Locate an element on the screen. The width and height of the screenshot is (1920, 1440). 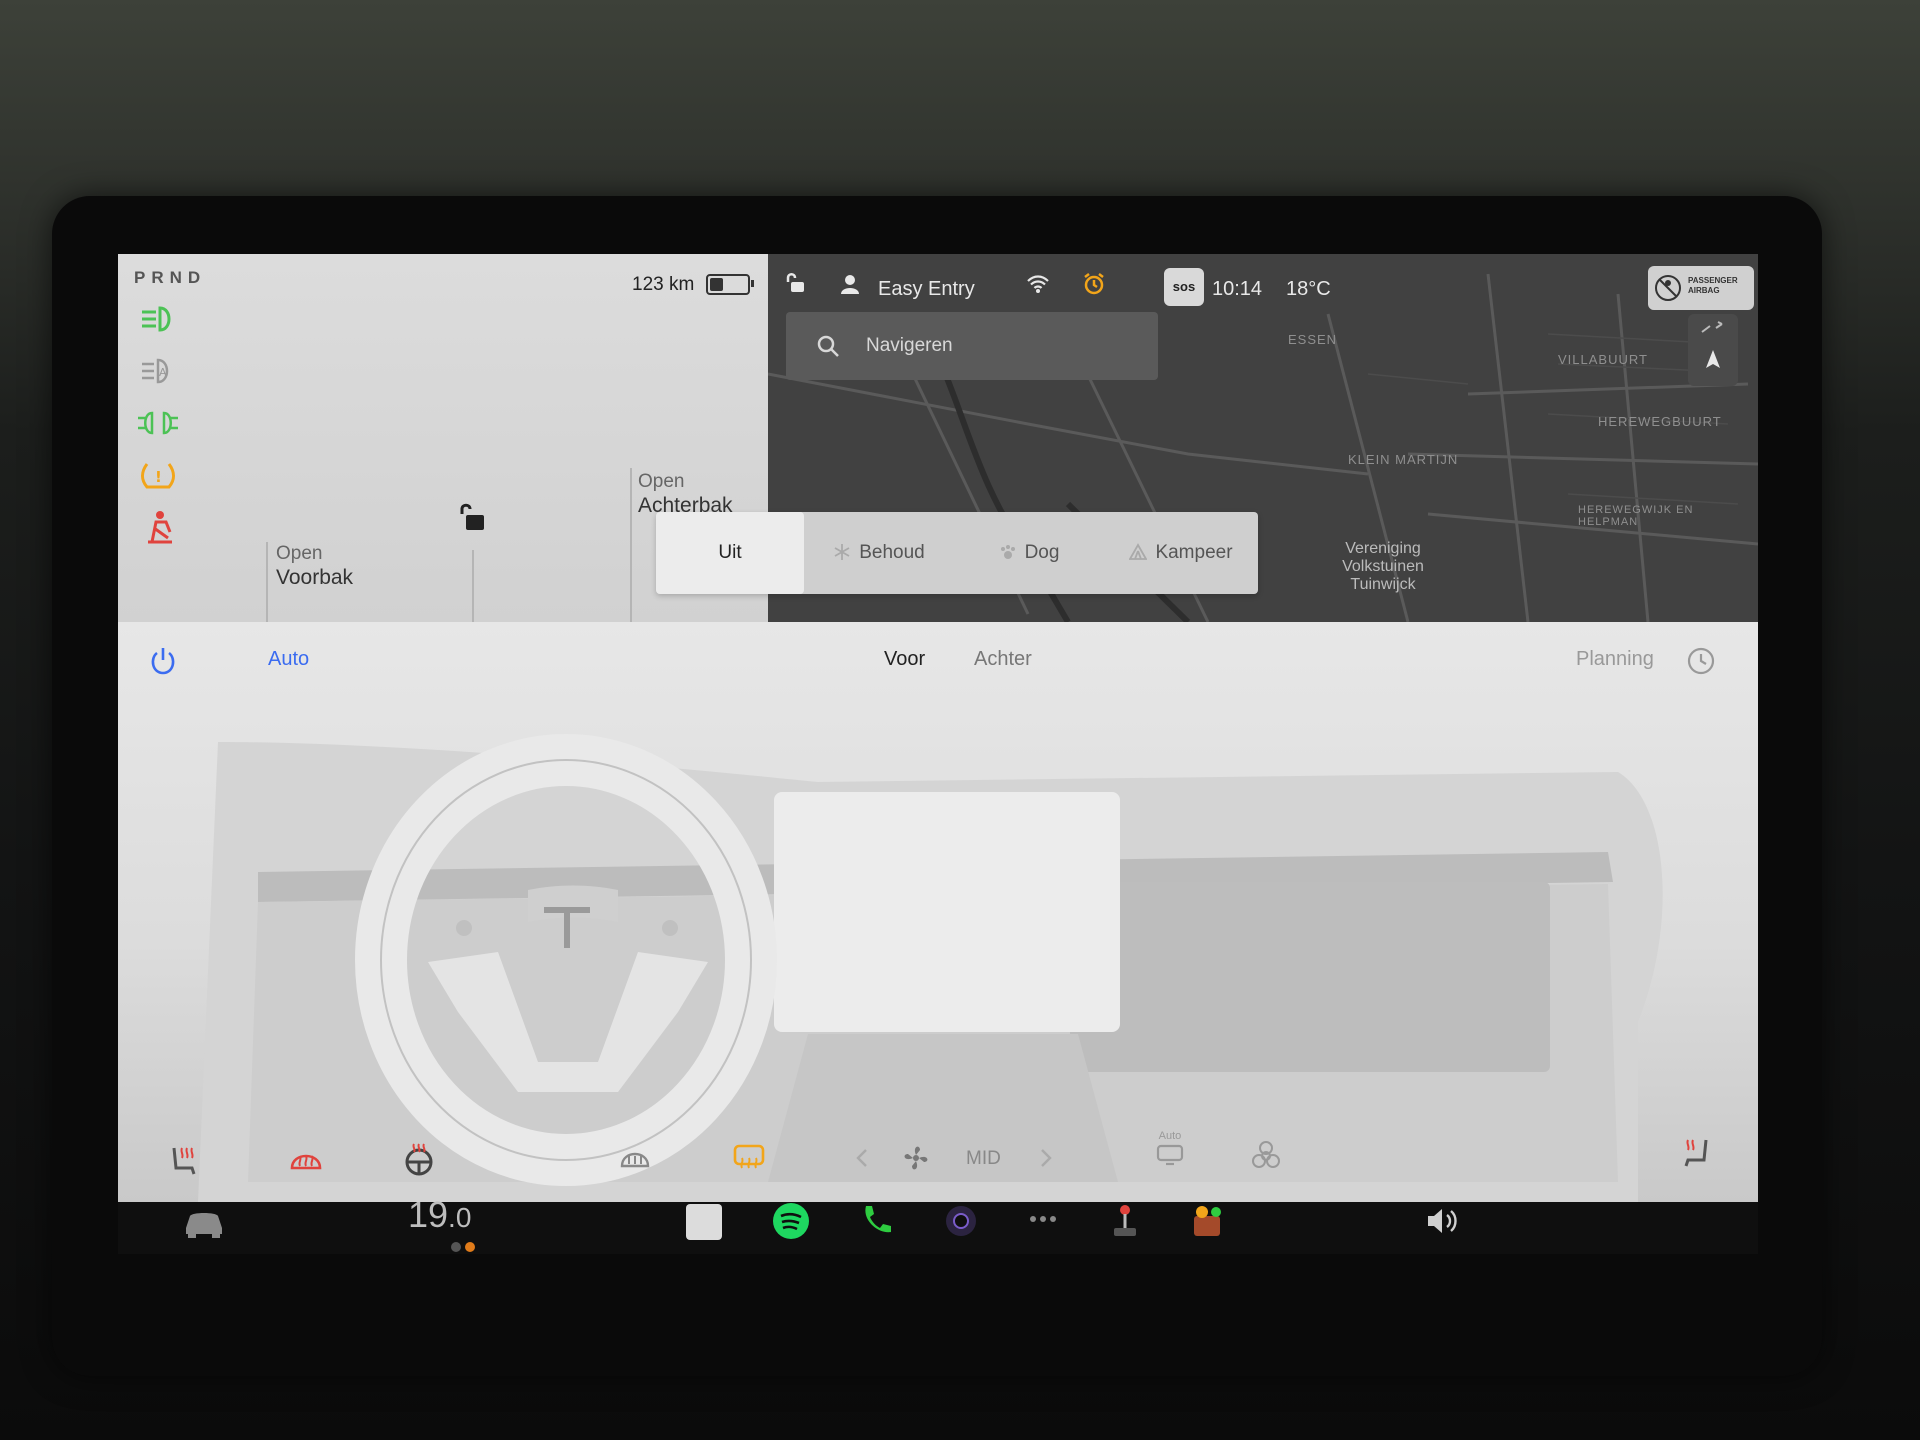
low-beam-icon is located at coordinates (158, 319).